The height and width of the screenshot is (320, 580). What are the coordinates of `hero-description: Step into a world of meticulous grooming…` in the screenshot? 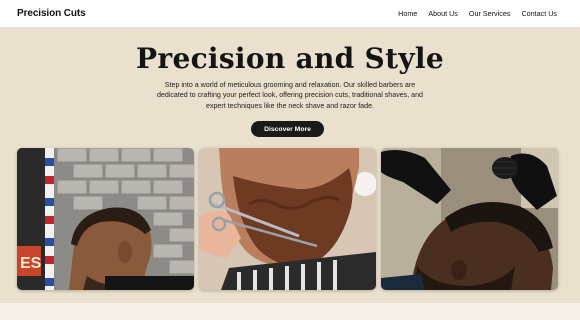 It's located at (290, 95).